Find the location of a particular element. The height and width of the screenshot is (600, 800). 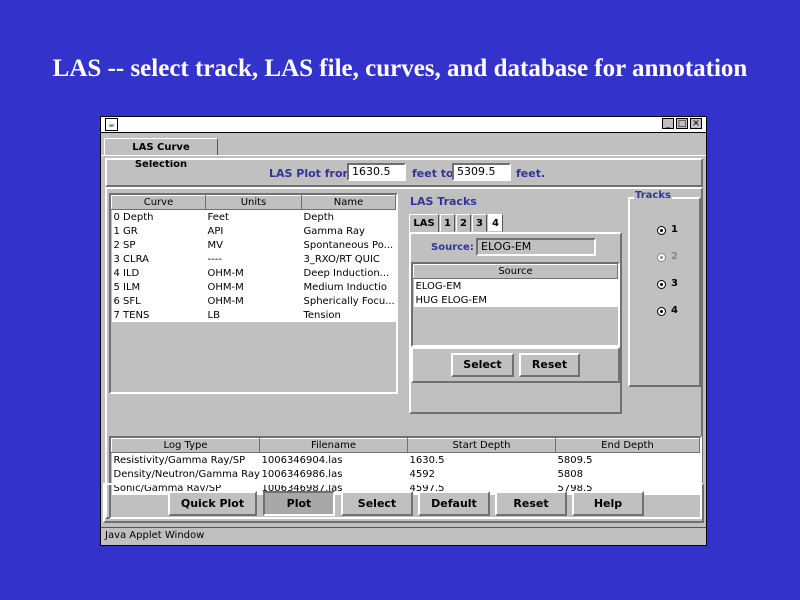

cell: 1006346904.las is located at coordinates (333, 459).